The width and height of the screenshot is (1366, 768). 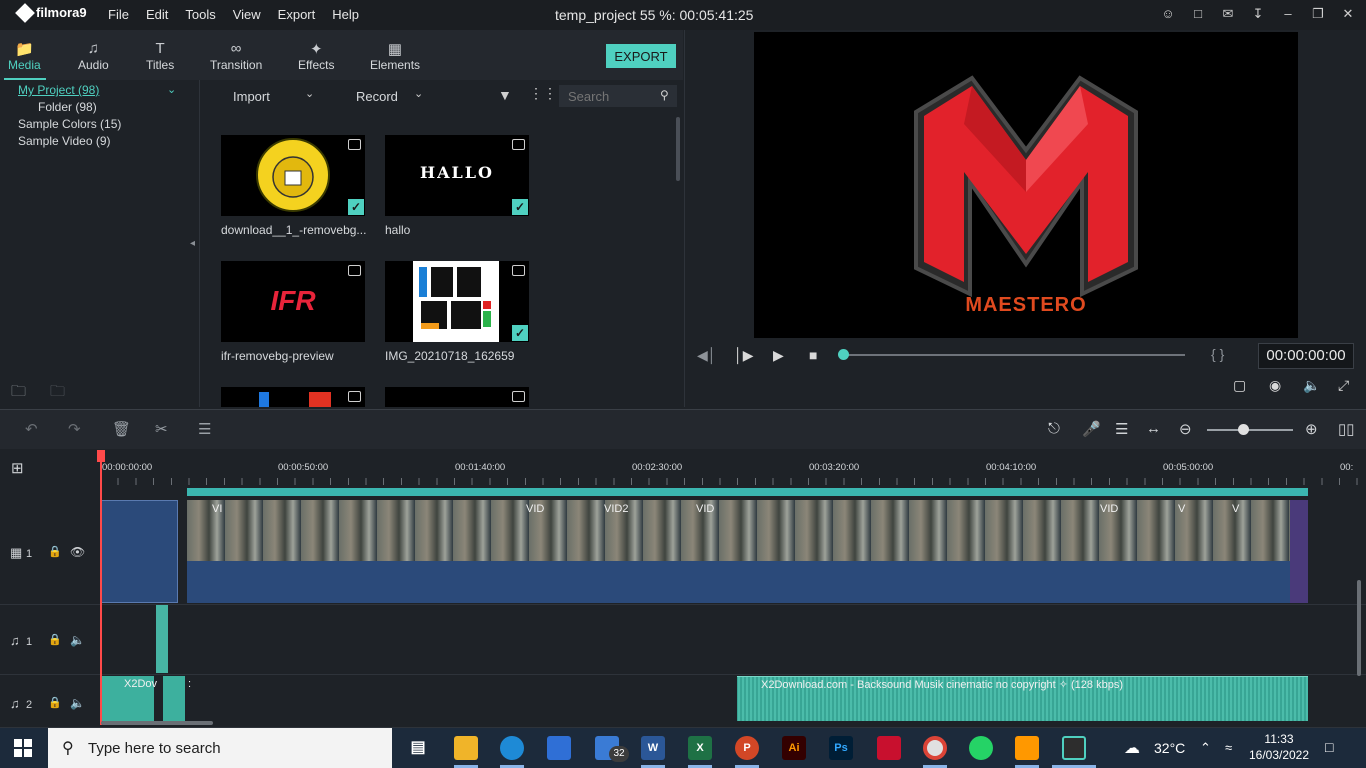 What do you see at coordinates (101, 456) in the screenshot?
I see `playhead-handle` at bounding box center [101, 456].